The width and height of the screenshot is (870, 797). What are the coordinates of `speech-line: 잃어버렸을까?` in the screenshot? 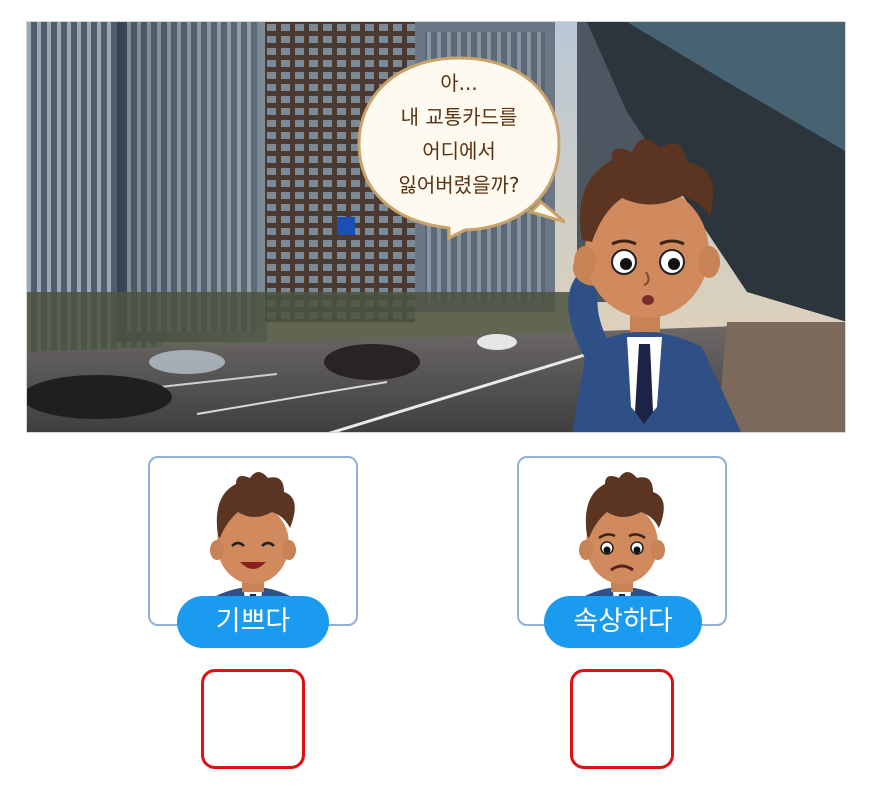 It's located at (459, 185).